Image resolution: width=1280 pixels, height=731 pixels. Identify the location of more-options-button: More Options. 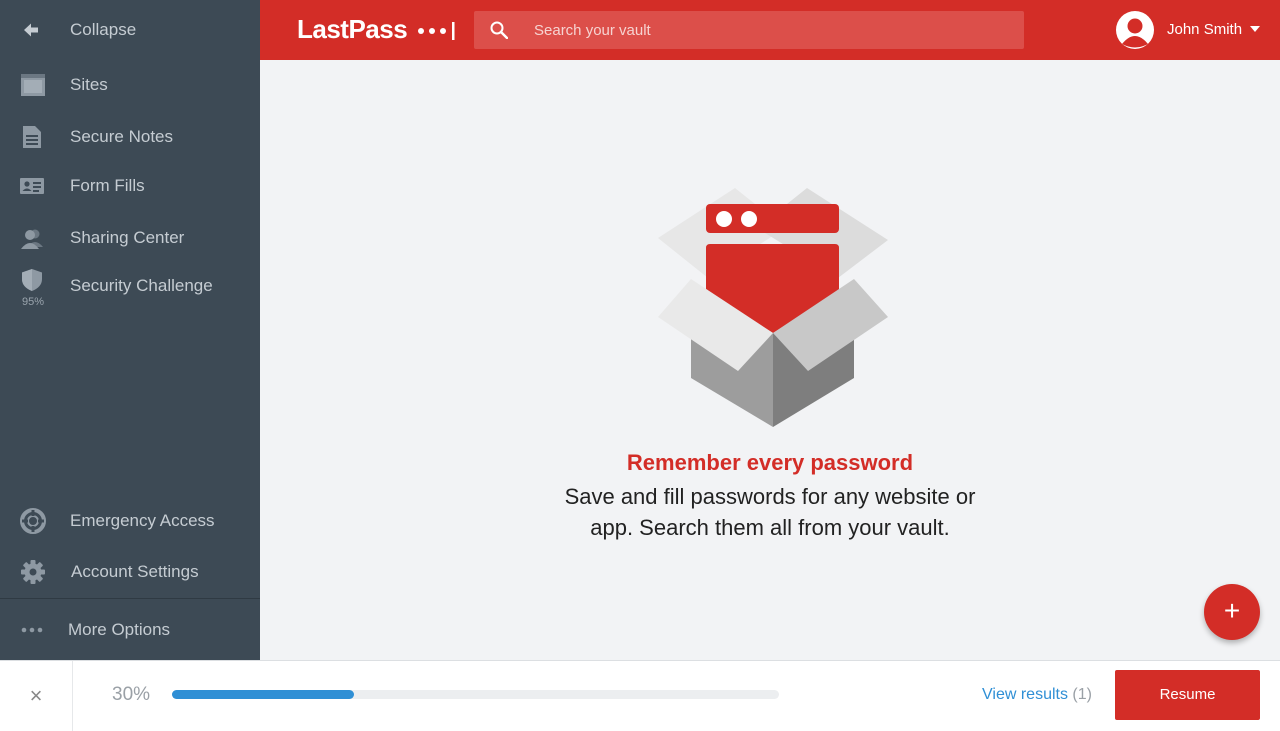
(130, 630).